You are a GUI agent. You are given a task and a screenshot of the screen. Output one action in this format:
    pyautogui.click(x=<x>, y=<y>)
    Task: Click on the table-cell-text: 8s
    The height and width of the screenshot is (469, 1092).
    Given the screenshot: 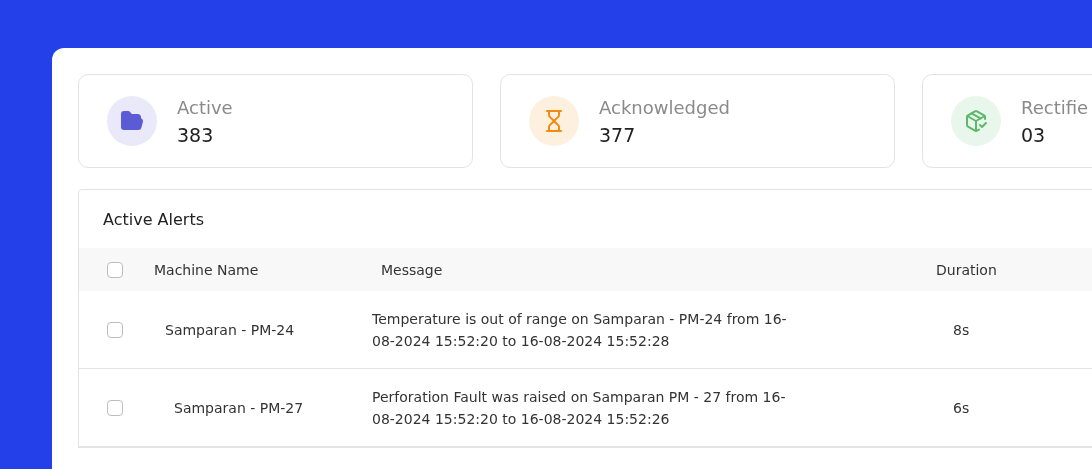 What is the action you would take?
    pyautogui.click(x=961, y=330)
    